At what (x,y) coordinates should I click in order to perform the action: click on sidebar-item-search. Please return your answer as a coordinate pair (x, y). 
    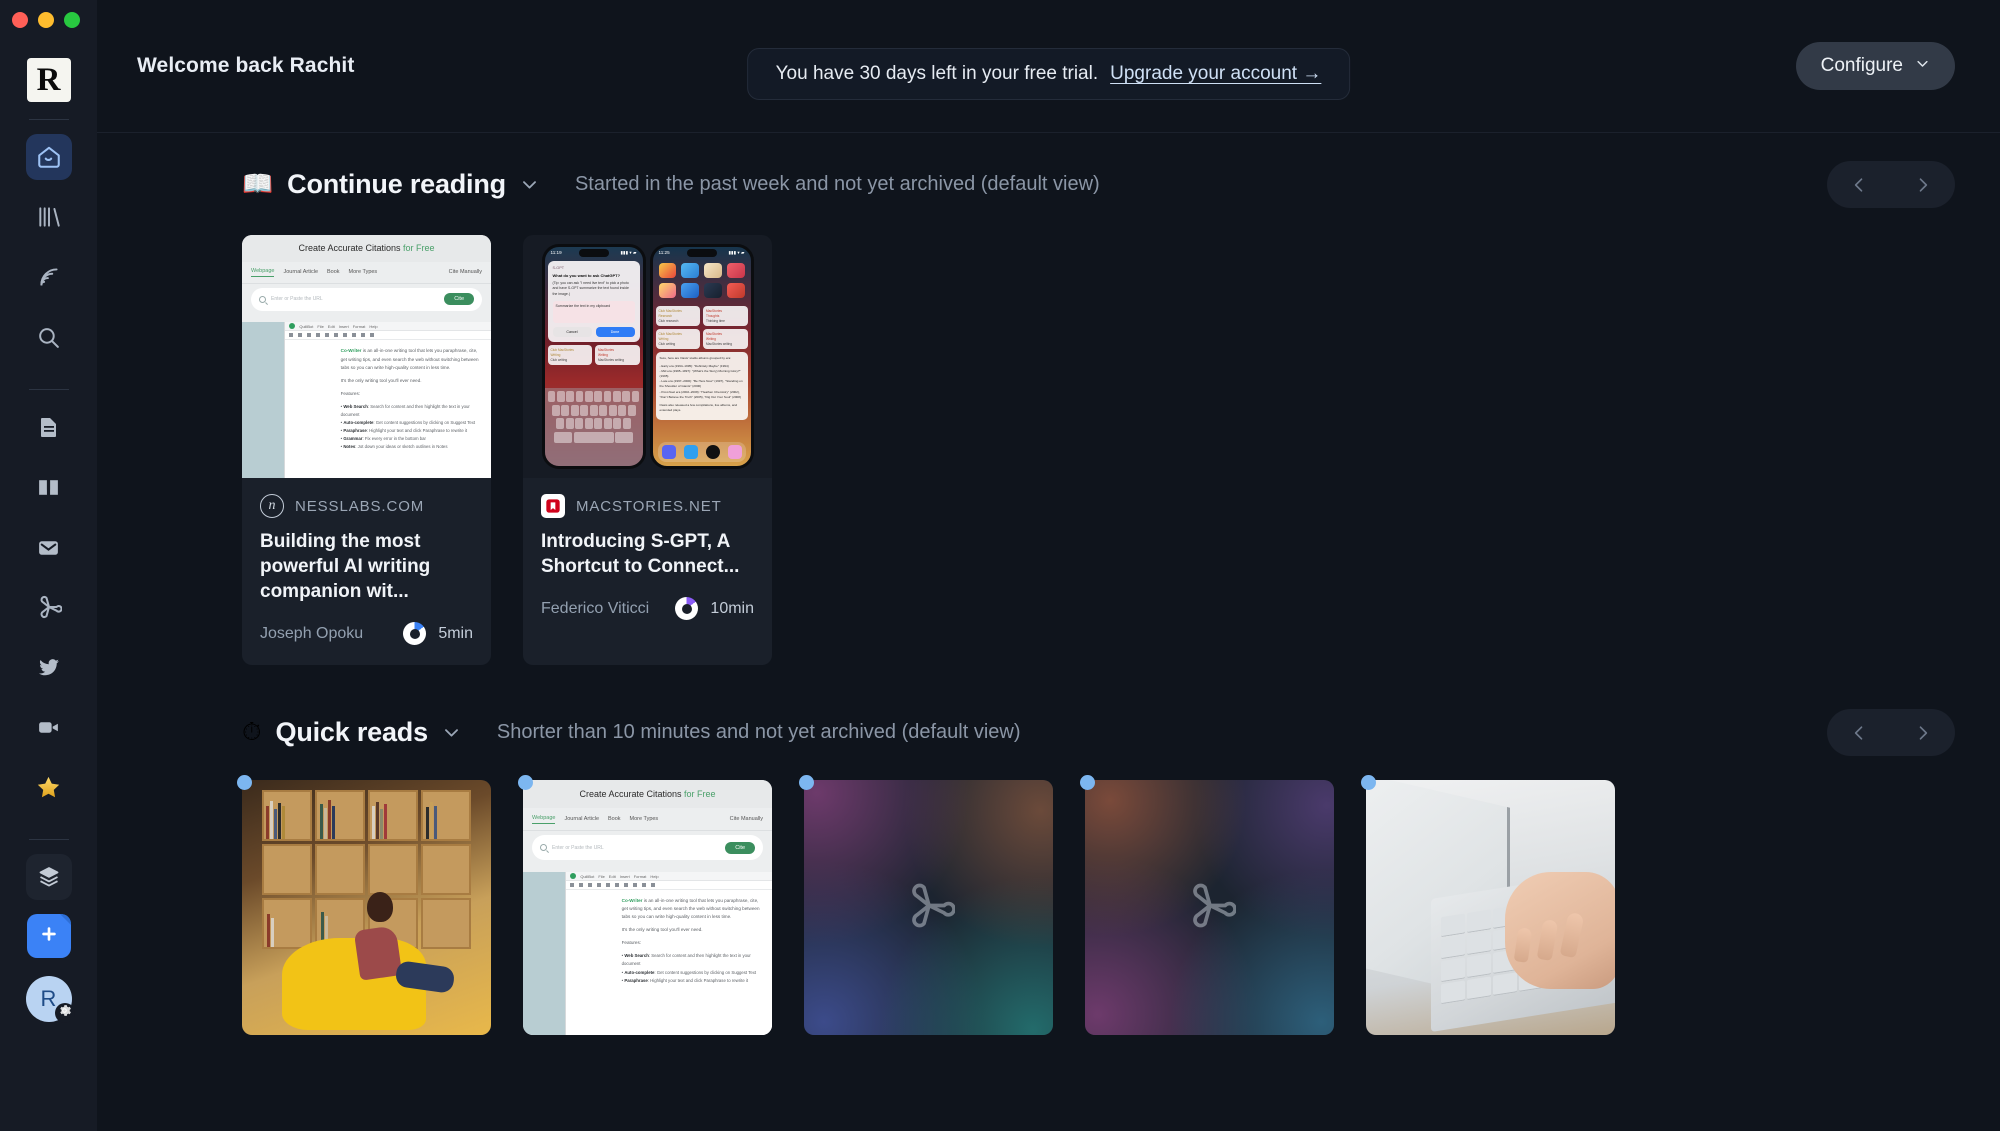
    Looking at the image, I should click on (49, 337).